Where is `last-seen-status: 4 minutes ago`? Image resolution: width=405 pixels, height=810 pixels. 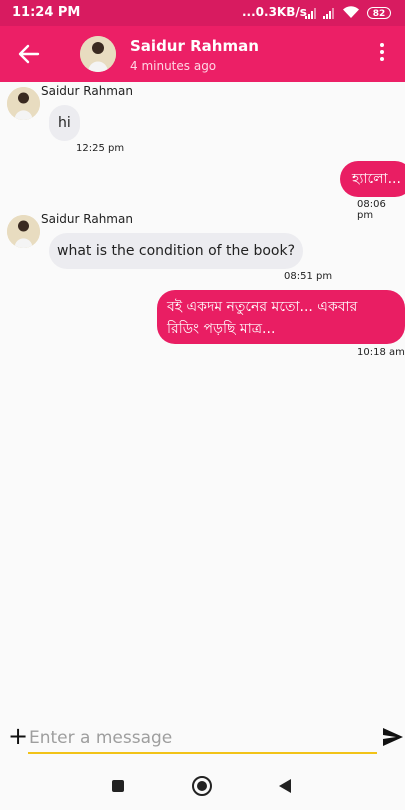 last-seen-status: 4 minutes ago is located at coordinates (173, 66).